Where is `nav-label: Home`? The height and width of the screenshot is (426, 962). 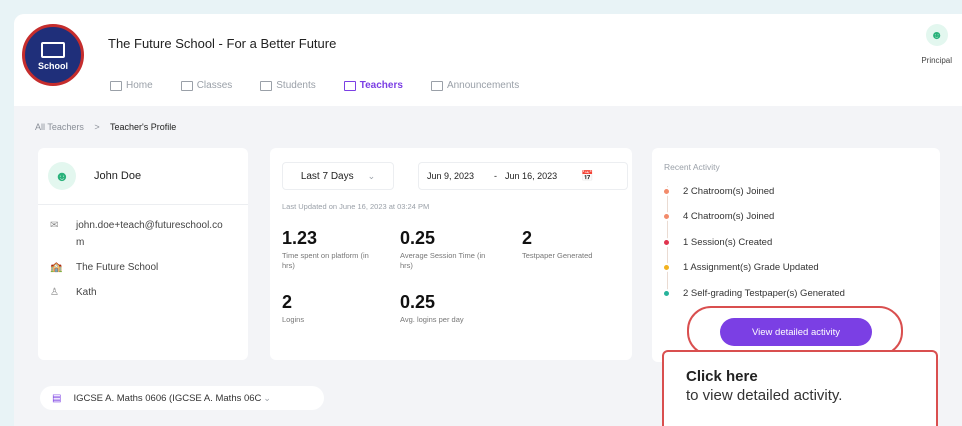
nav-label: Home is located at coordinates (139, 85).